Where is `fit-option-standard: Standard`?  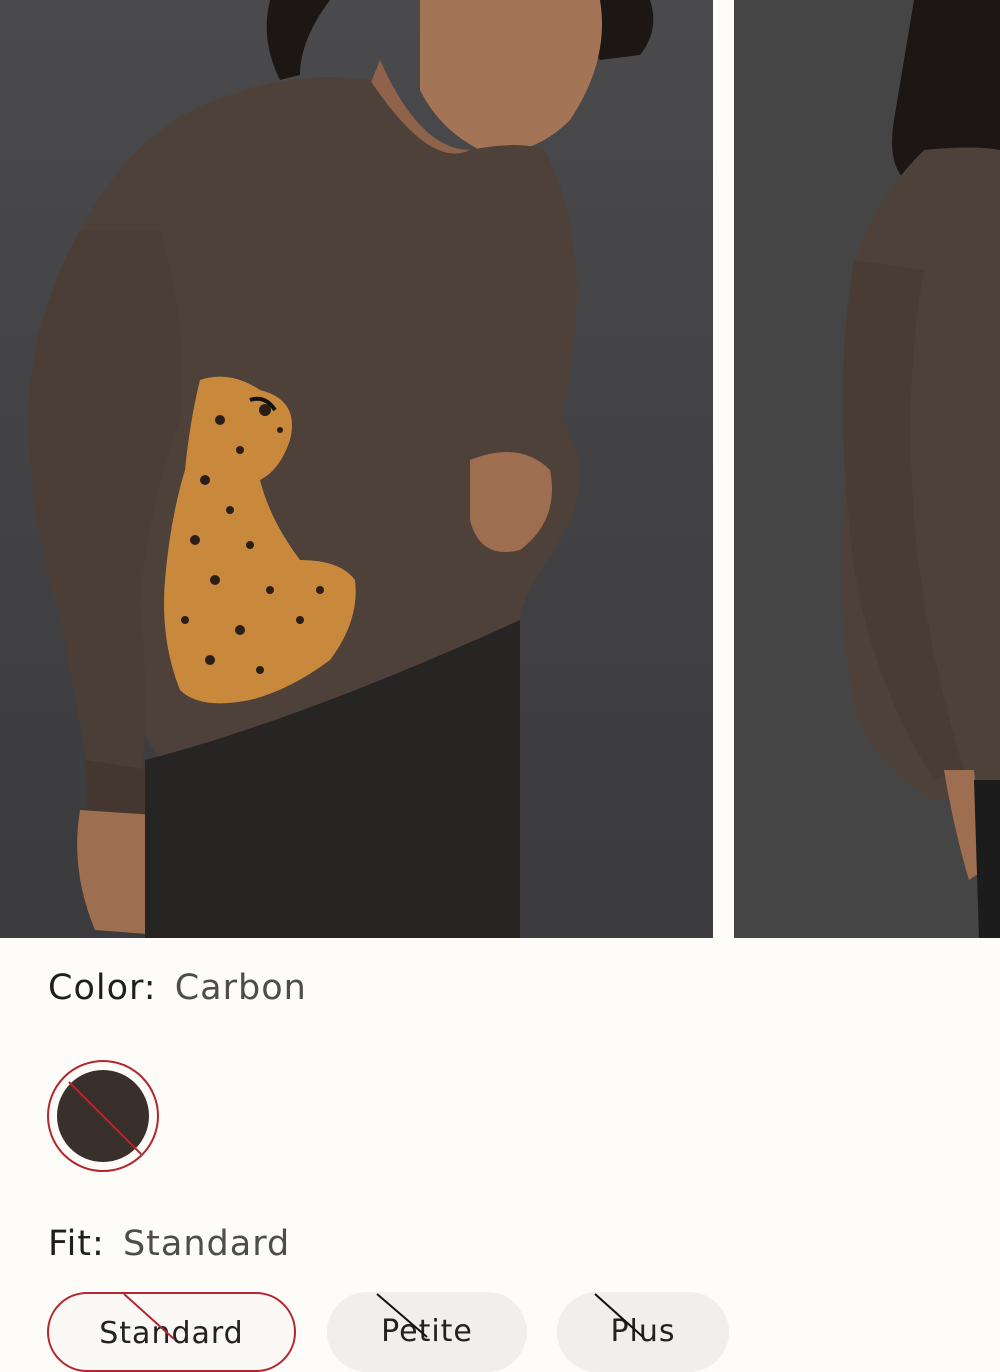
fit-option-standard: Standard is located at coordinates (171, 1332).